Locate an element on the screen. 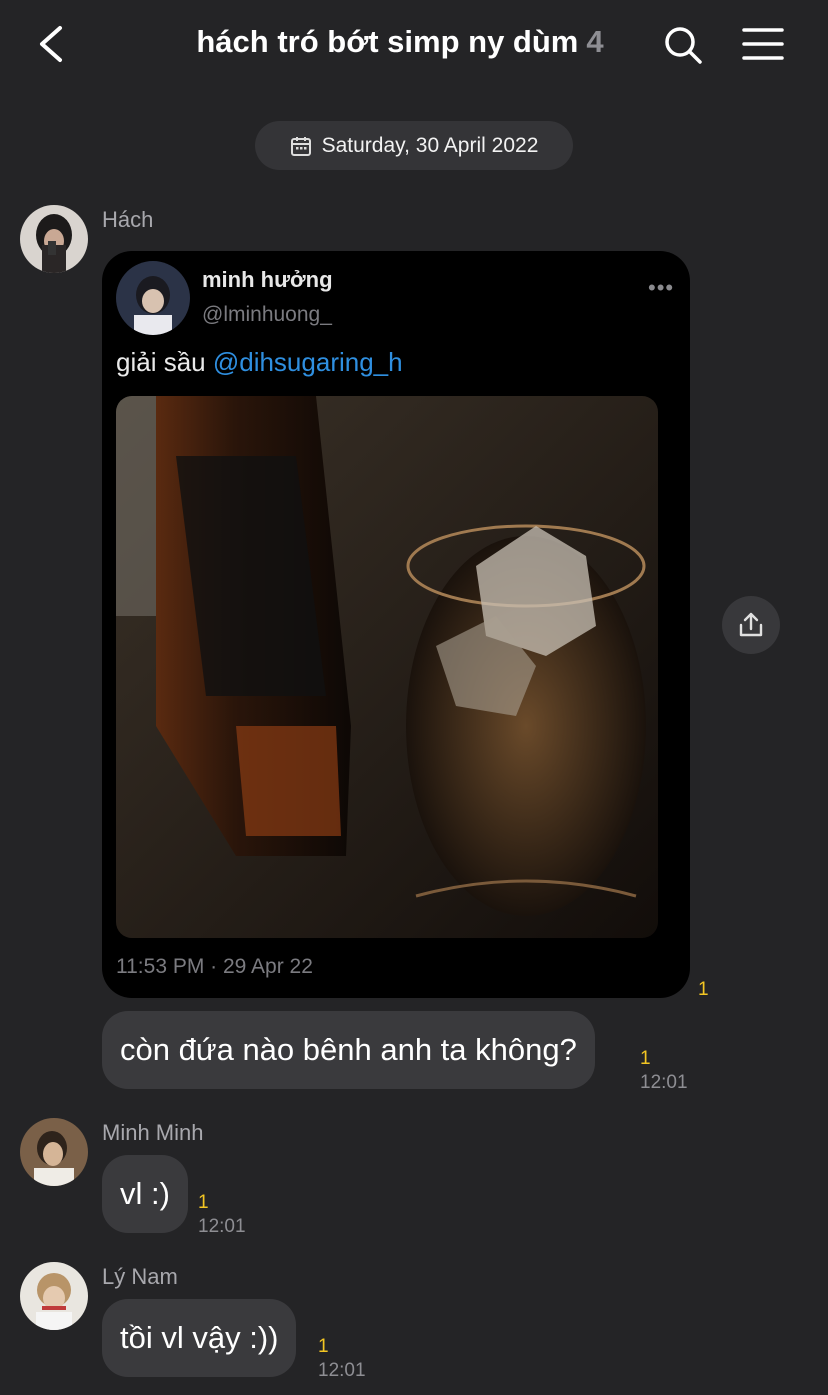  chevron-left-icon is located at coordinates (51, 44).